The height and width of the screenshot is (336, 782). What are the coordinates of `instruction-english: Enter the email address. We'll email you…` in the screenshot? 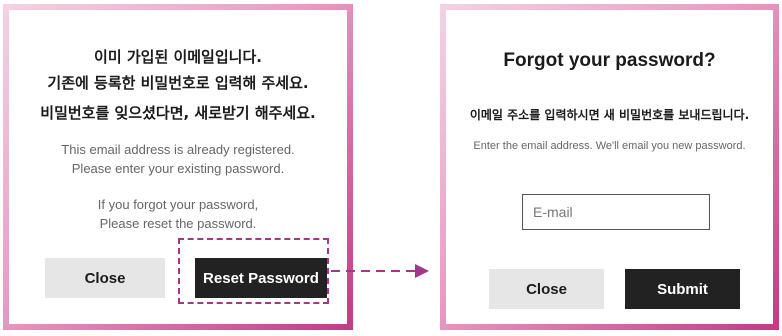 It's located at (609, 146).